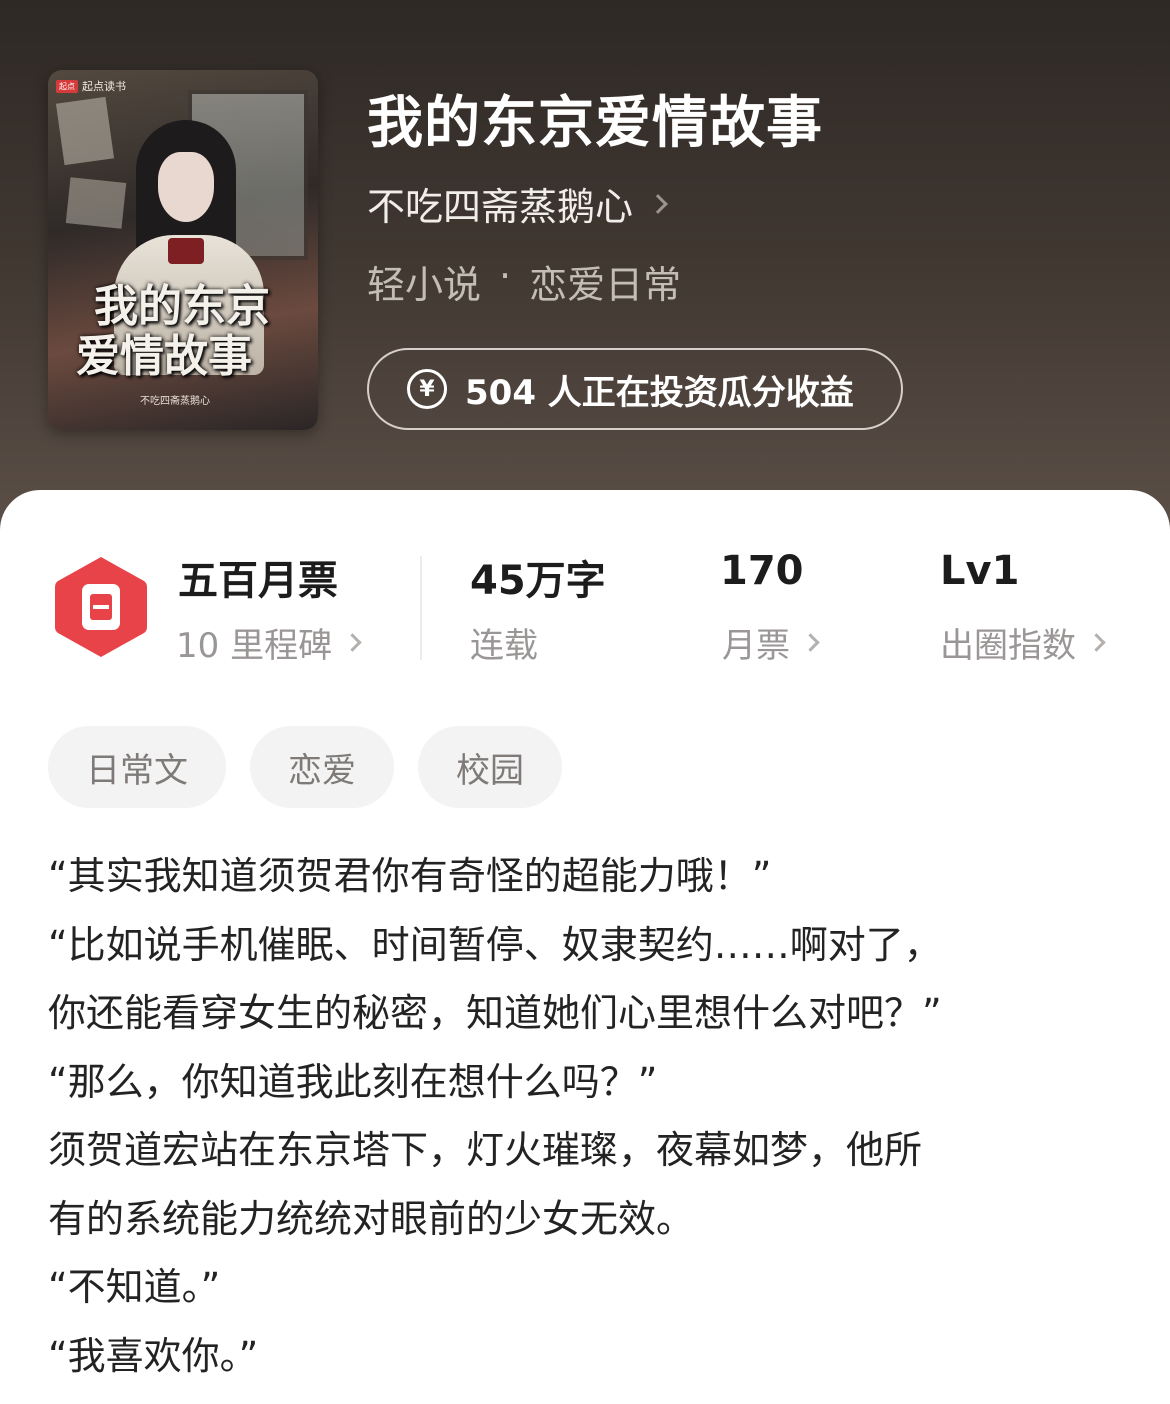 This screenshot has width=1170, height=1404. What do you see at coordinates (254, 646) in the screenshot?
I see `milestone-sub: 10 里程碑` at bounding box center [254, 646].